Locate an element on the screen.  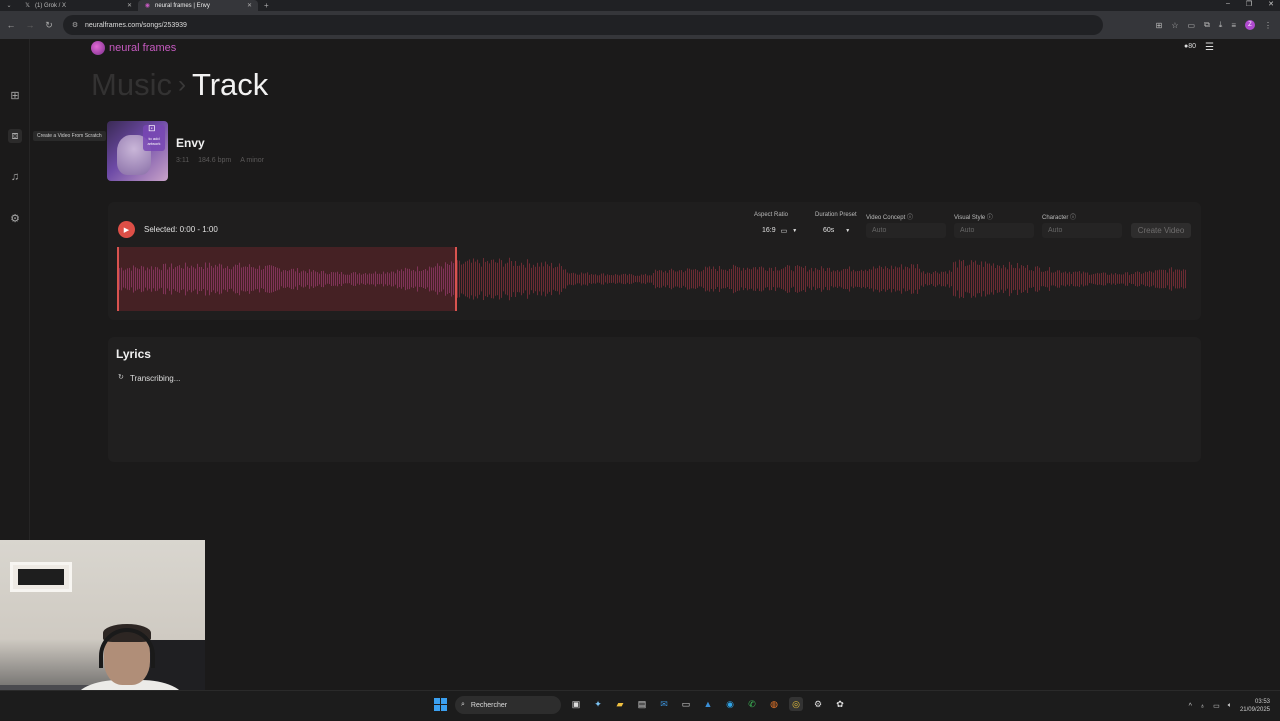
app-logo: neural frames is located at coordinates (133, 48).